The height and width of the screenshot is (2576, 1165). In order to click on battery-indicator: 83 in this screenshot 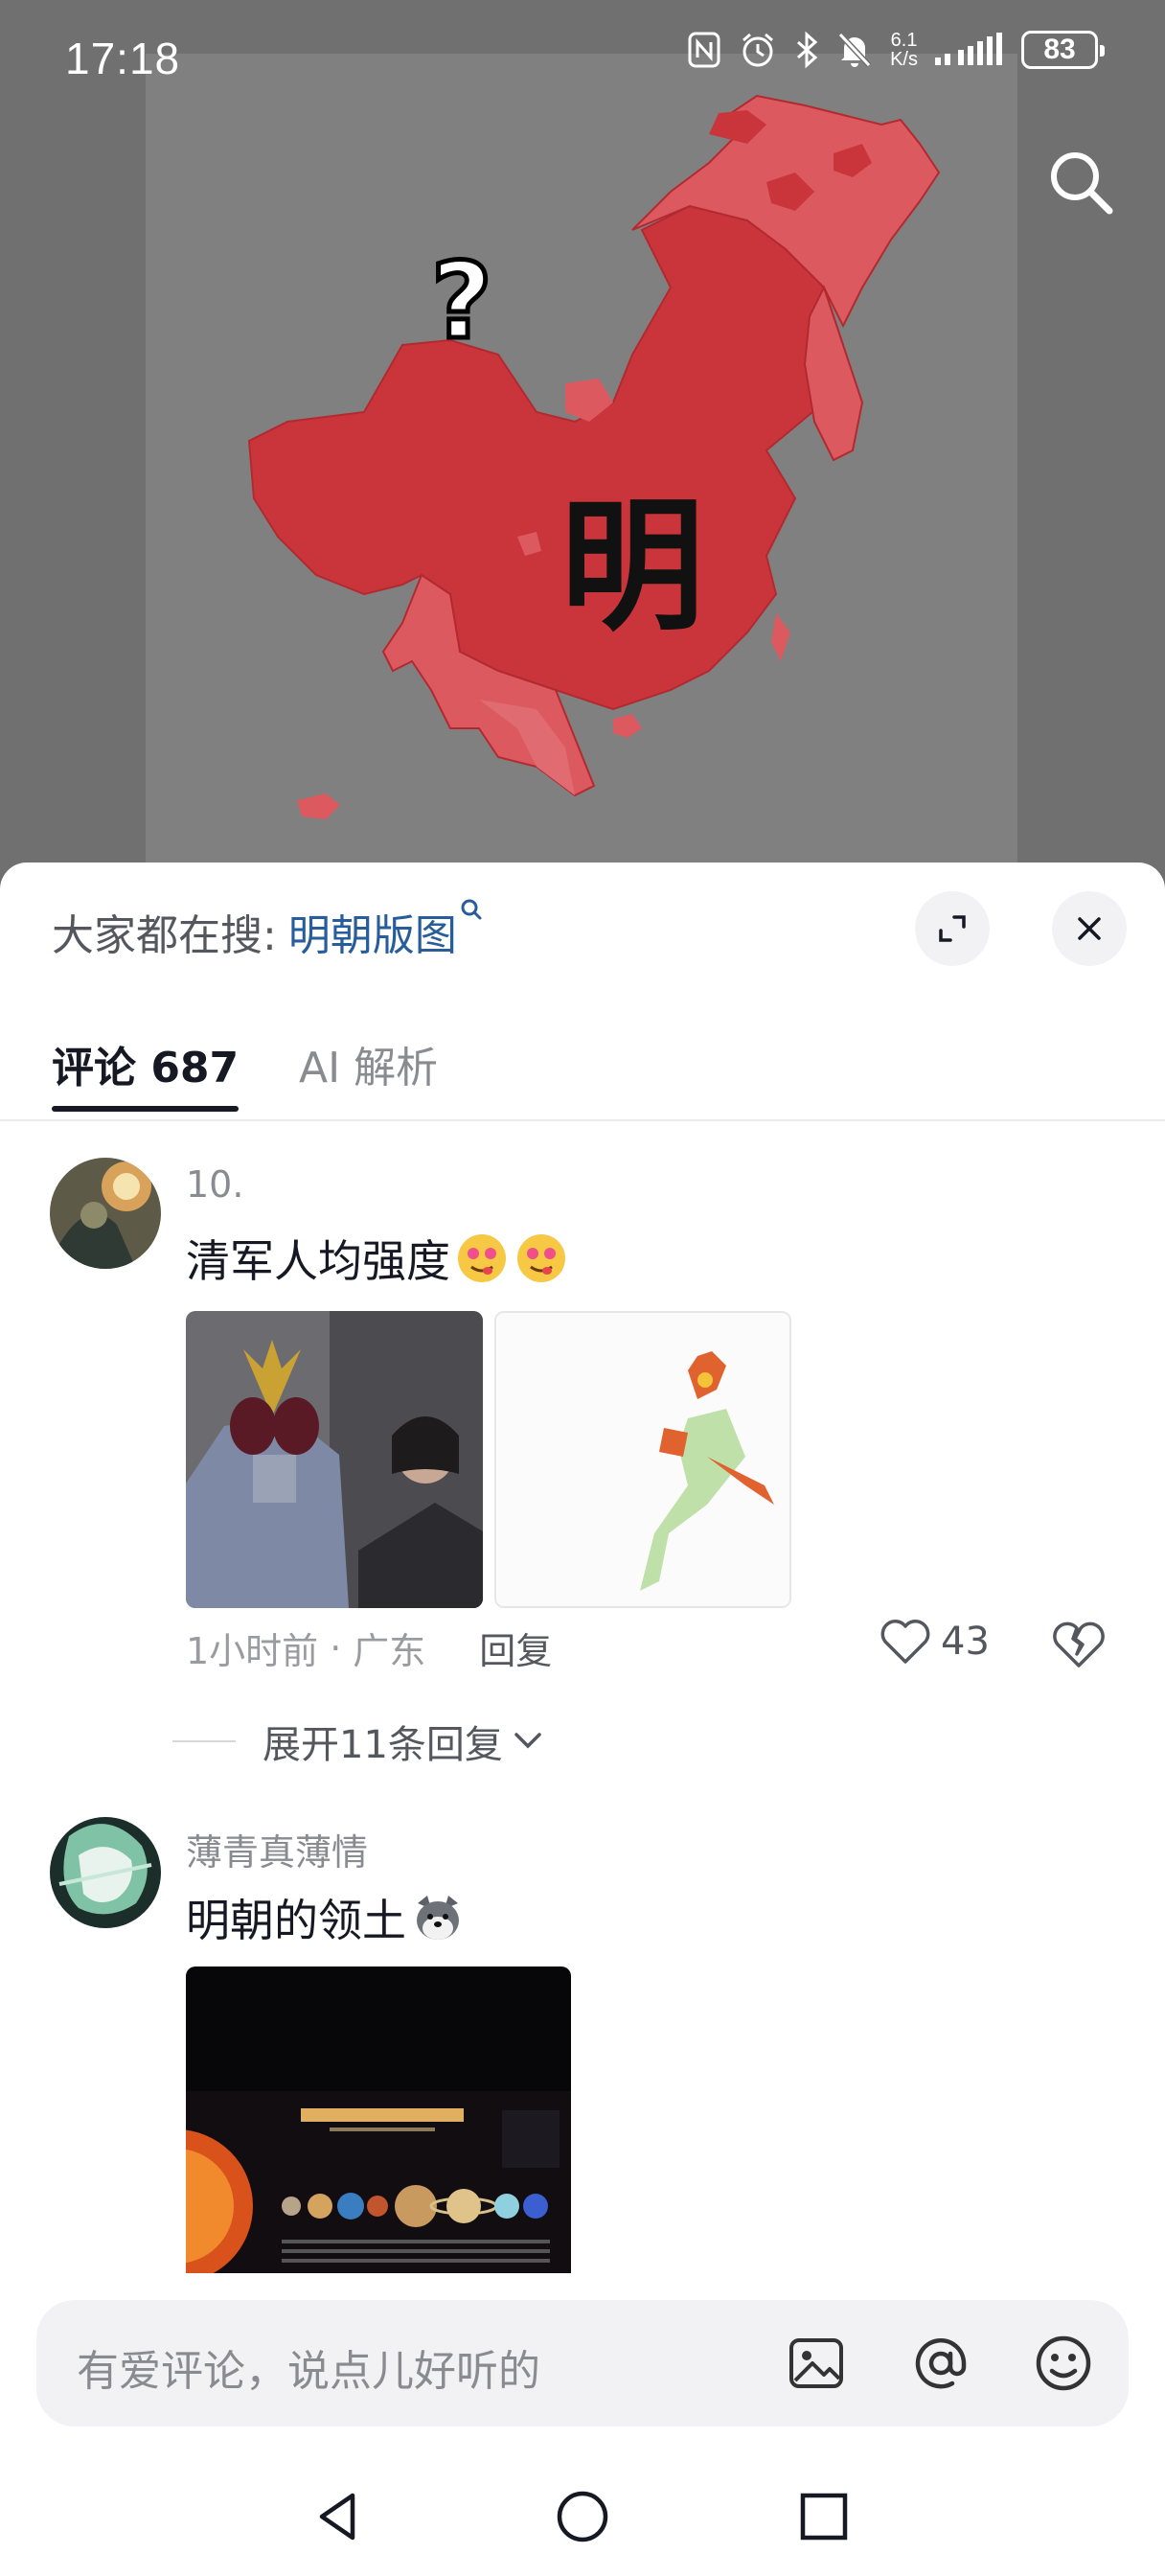, I will do `click(1063, 50)`.